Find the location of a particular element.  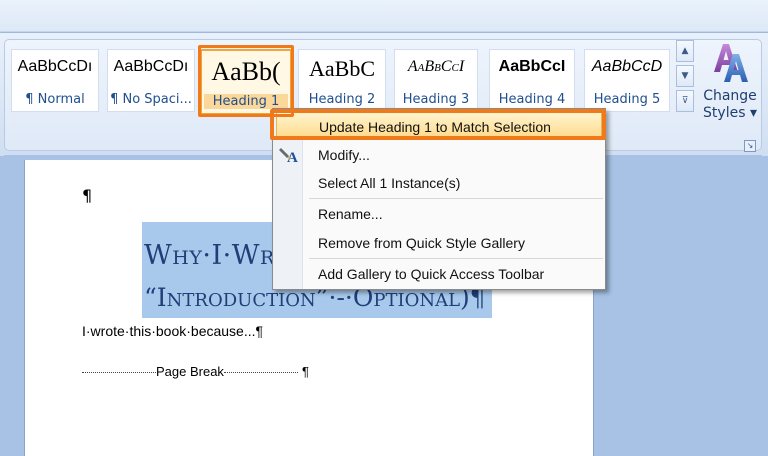

style-tile-normal: AaBbCcDı ¶ Normal is located at coordinates (55, 80).